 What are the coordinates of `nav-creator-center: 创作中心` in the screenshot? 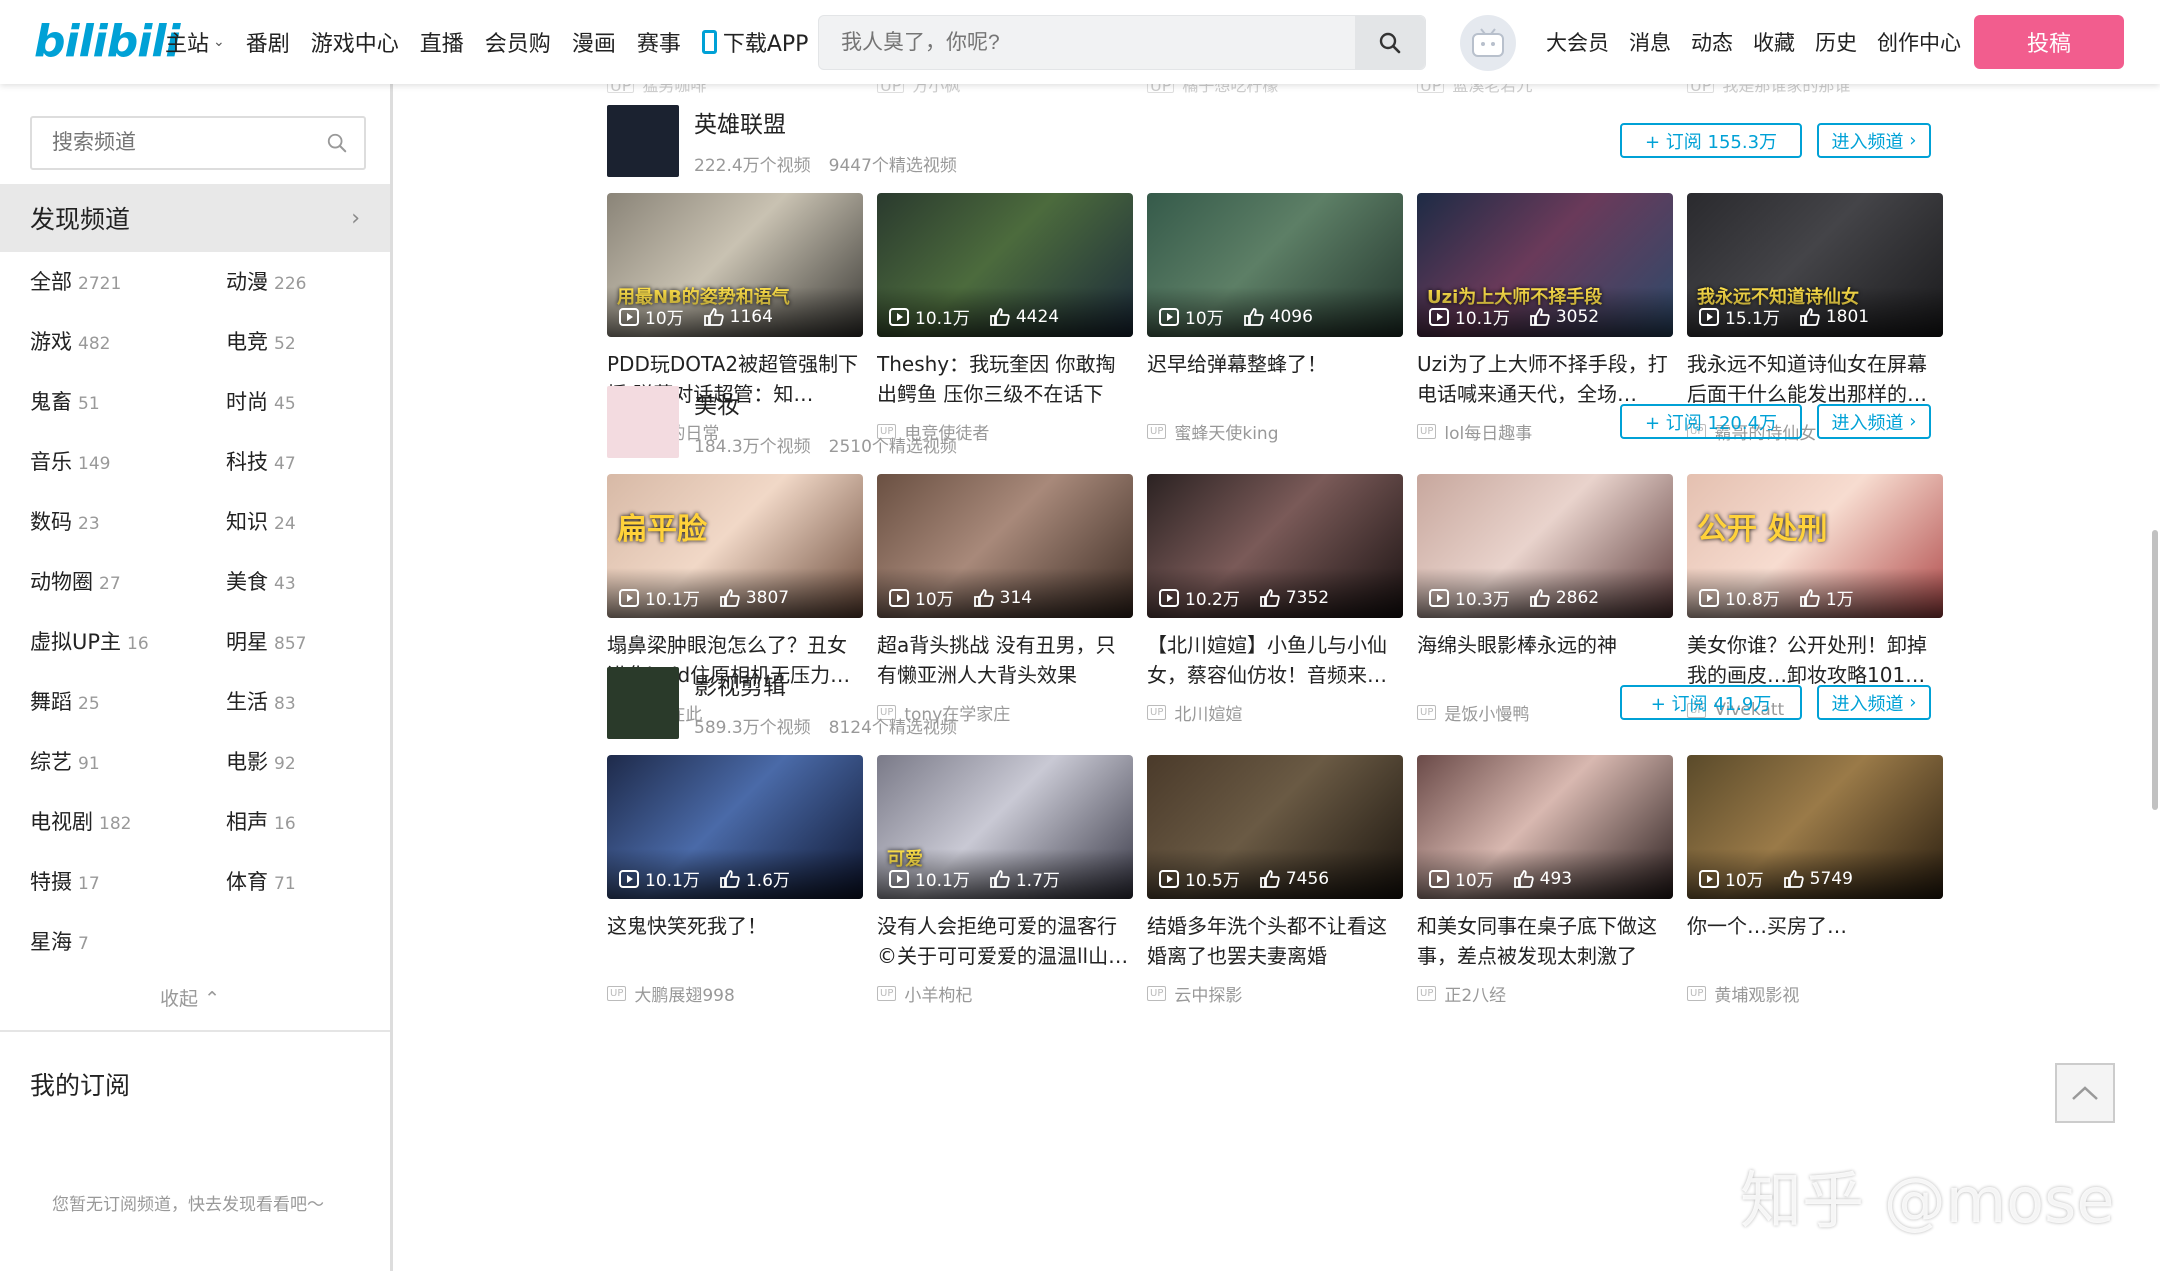 It's located at (1919, 42).